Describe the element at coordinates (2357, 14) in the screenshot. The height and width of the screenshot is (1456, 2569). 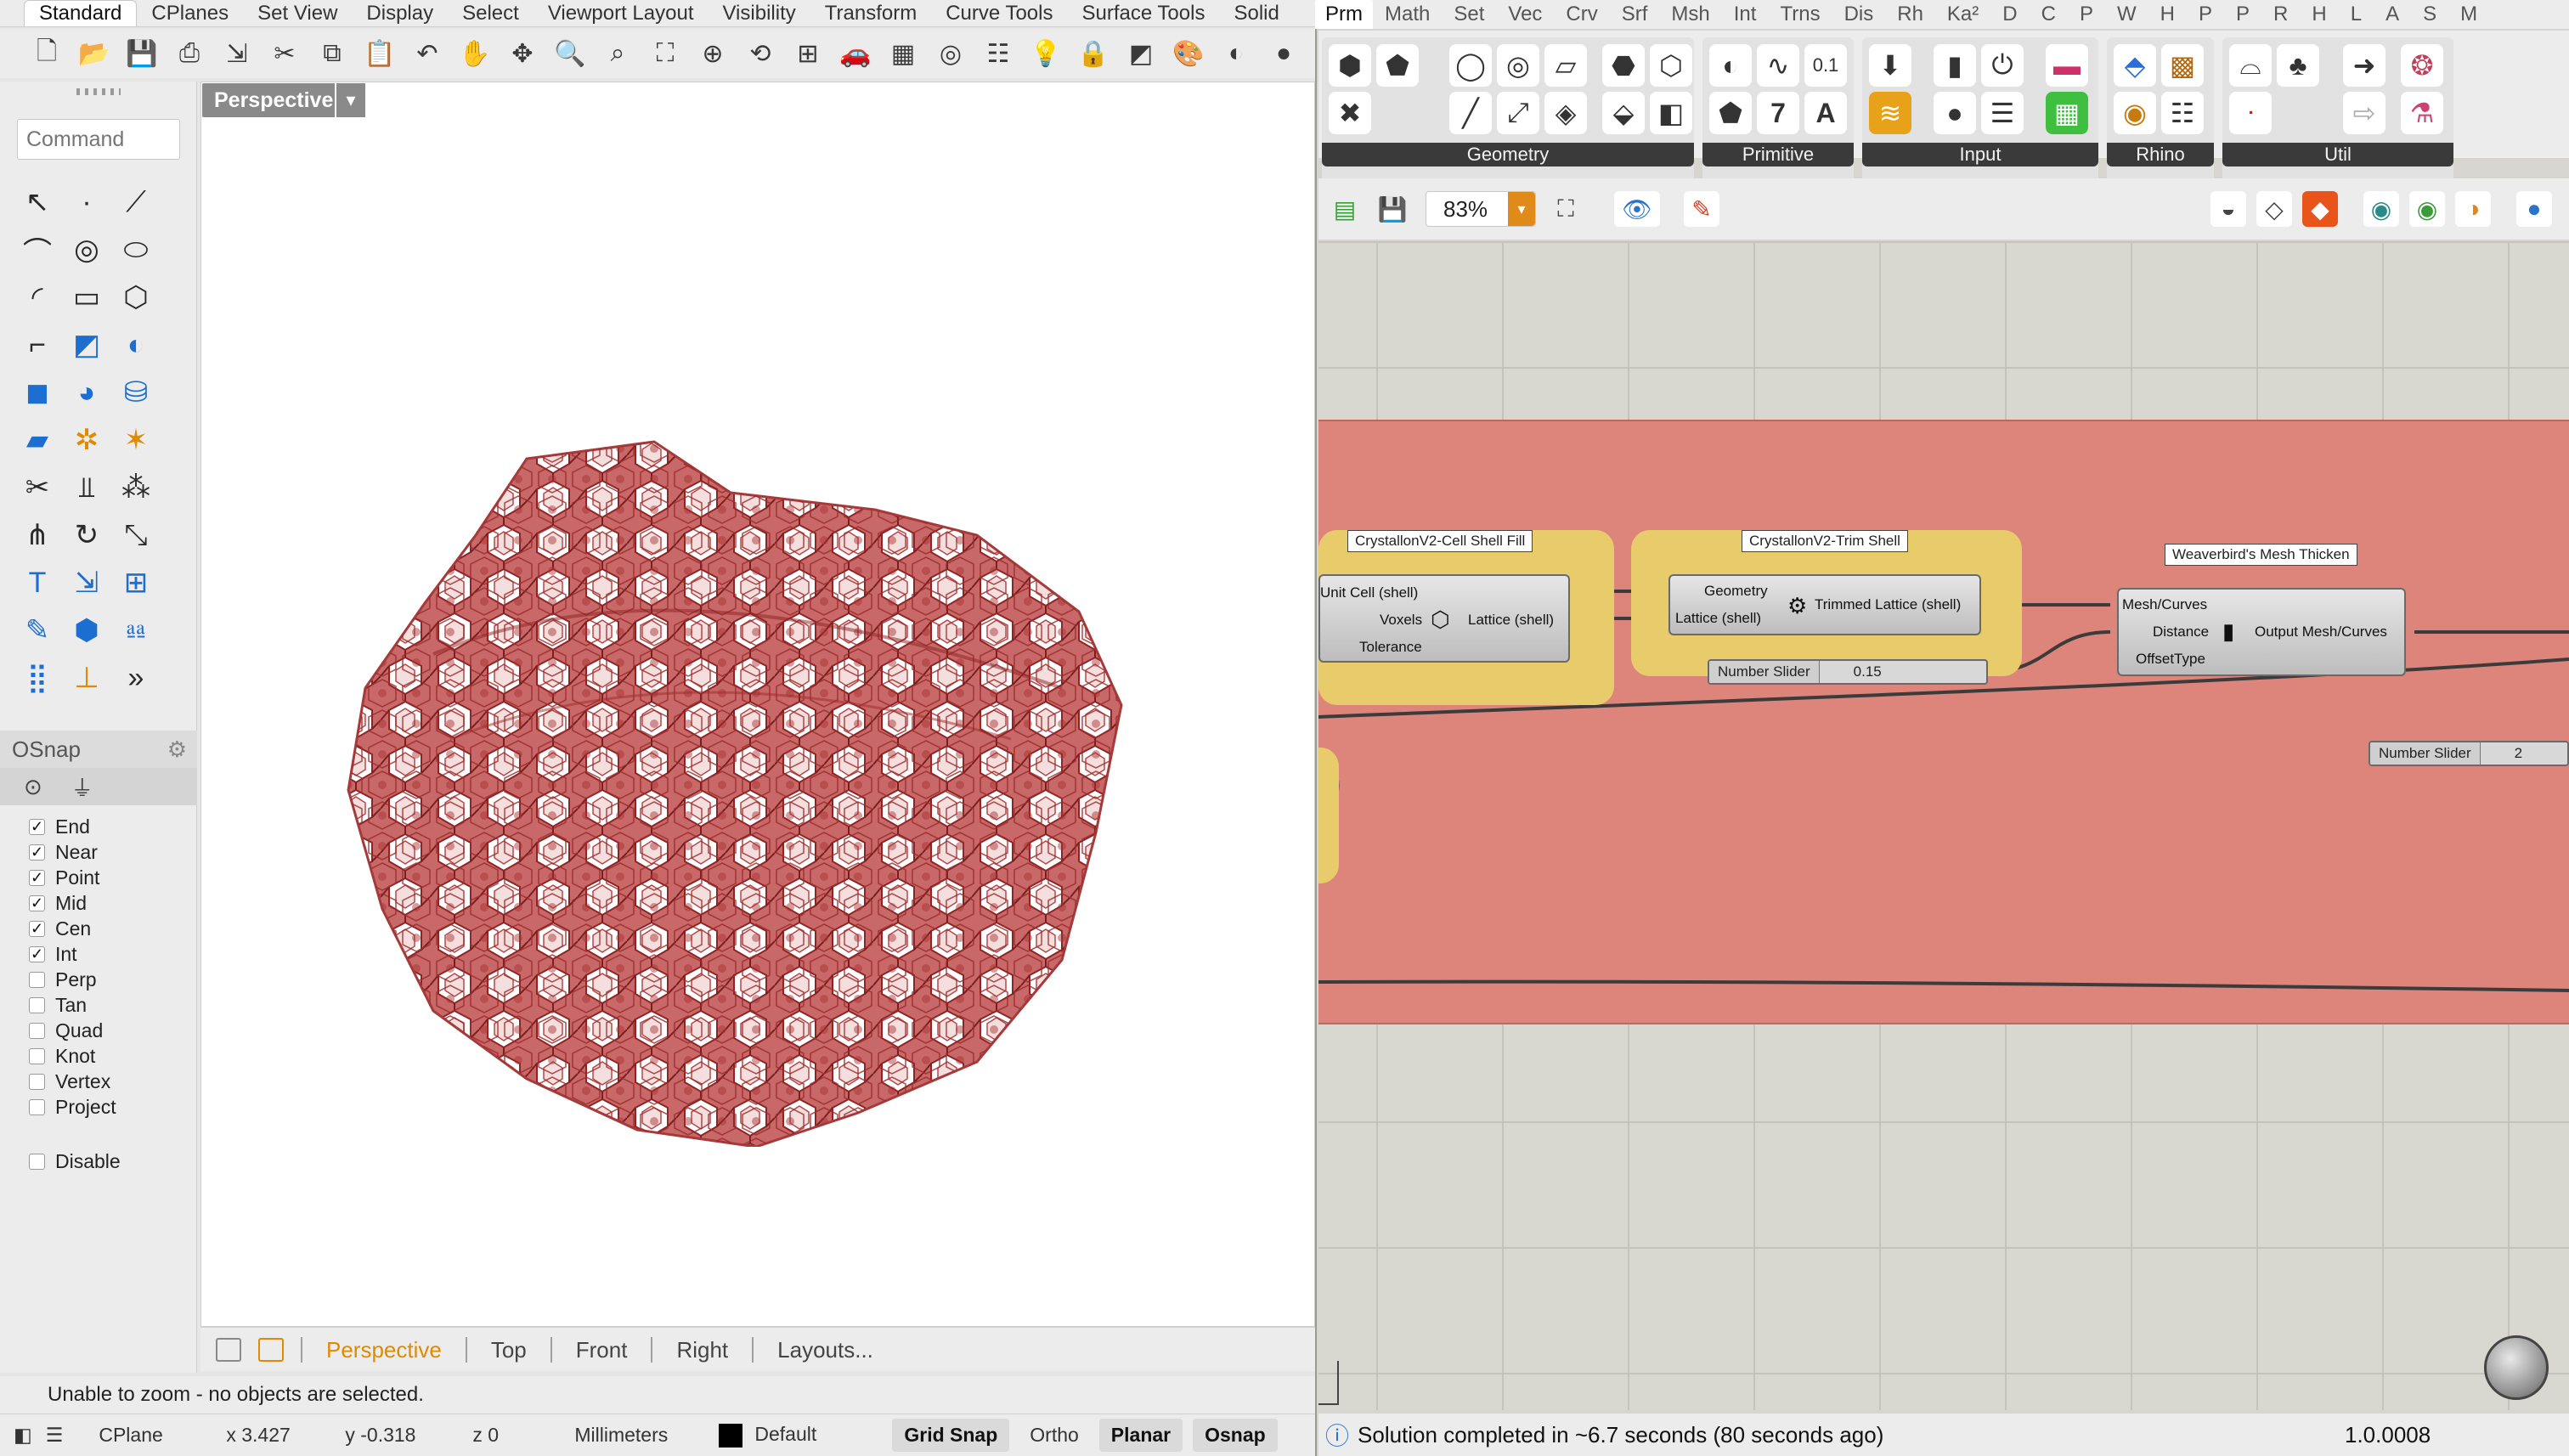
I see `gh-tab-21: L` at that location.